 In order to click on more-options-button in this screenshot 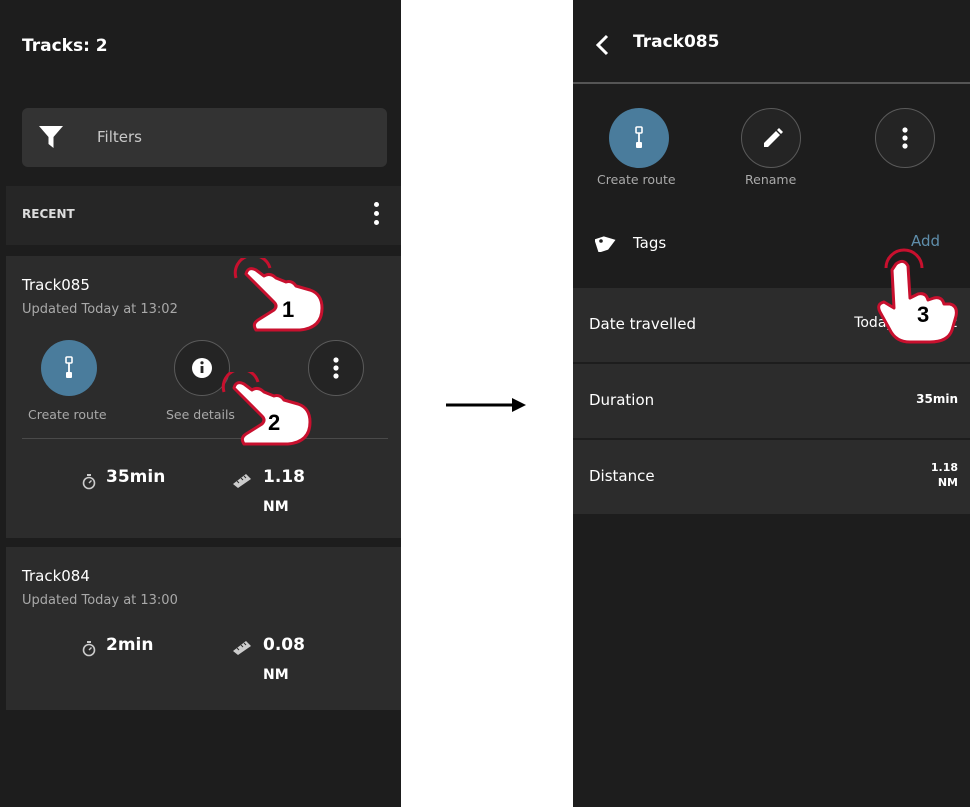, I will do `click(905, 138)`.